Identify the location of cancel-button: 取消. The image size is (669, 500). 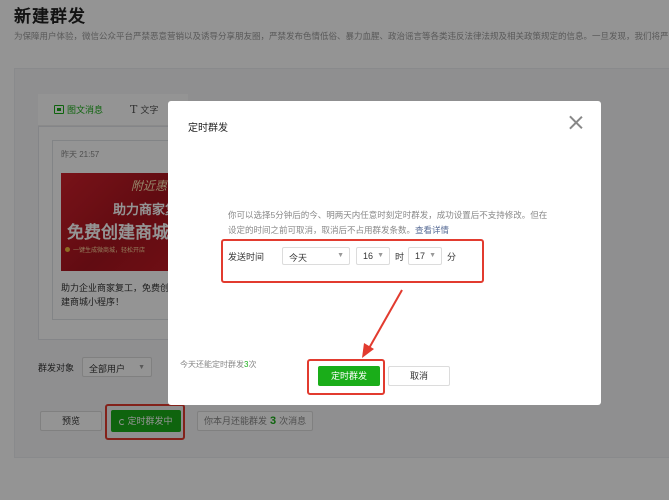
(419, 376).